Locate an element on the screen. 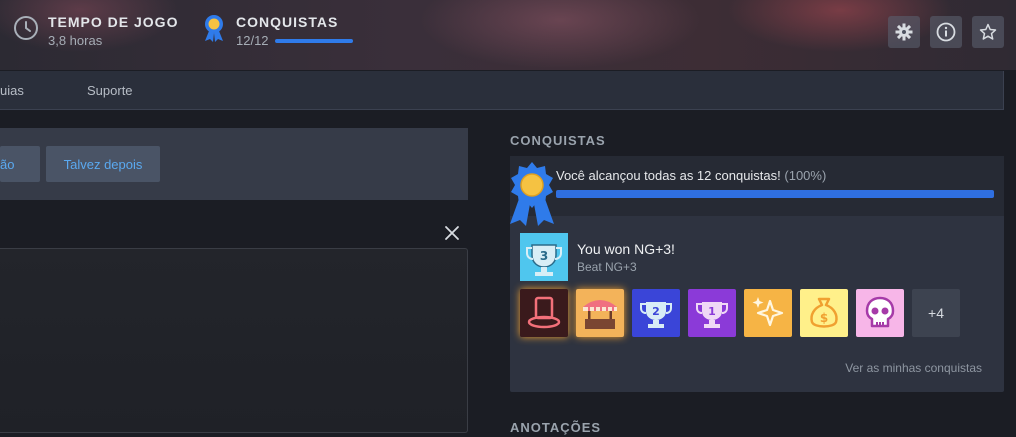 The image size is (1016, 437). svg-text: 2 is located at coordinates (656, 311).